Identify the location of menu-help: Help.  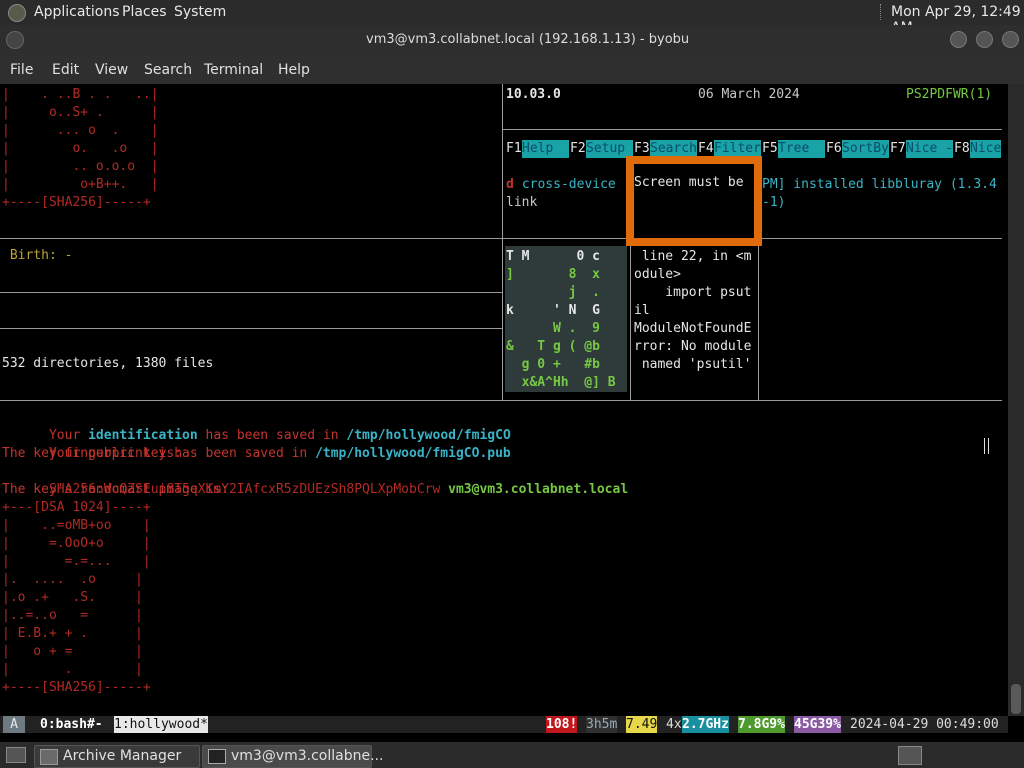
(294, 70).